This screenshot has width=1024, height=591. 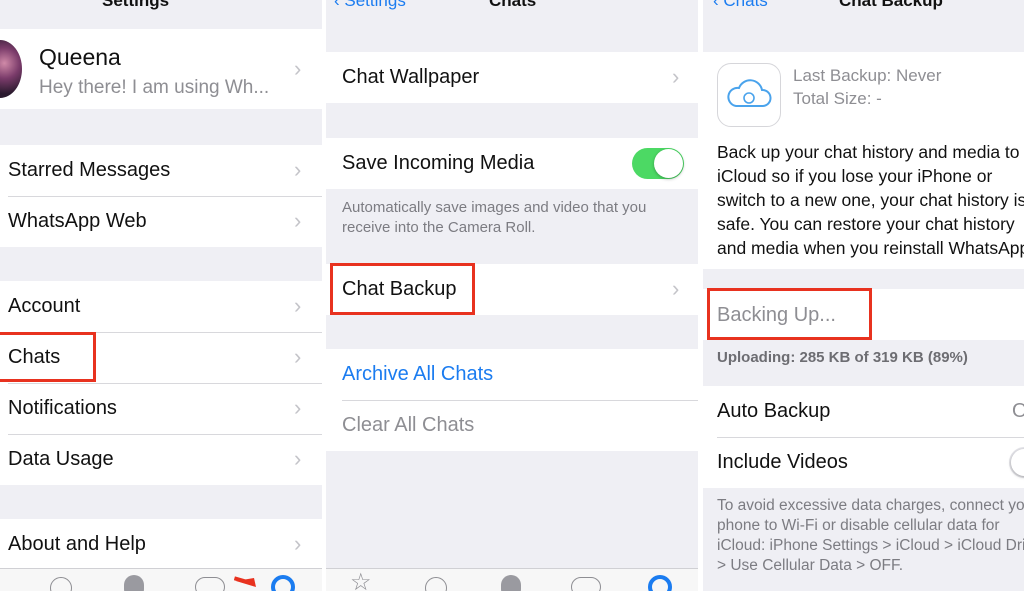 I want to click on list-item-label: Auto Backup, so click(x=774, y=411).